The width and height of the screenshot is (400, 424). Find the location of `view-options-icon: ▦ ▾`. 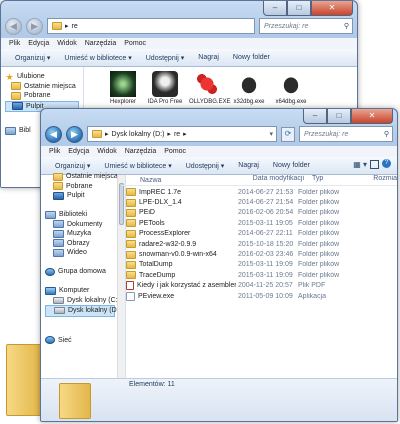

view-options-icon: ▦ ▾ is located at coordinates (360, 164).